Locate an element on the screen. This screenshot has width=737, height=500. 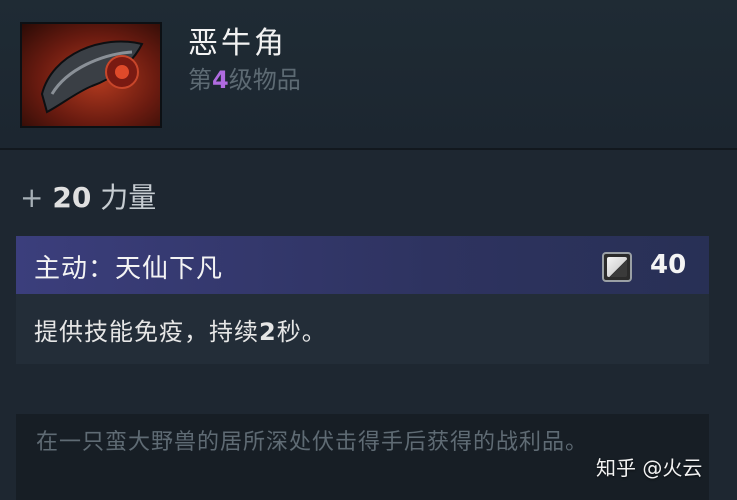
item-tier: 第4级物品 is located at coordinates (244, 77).